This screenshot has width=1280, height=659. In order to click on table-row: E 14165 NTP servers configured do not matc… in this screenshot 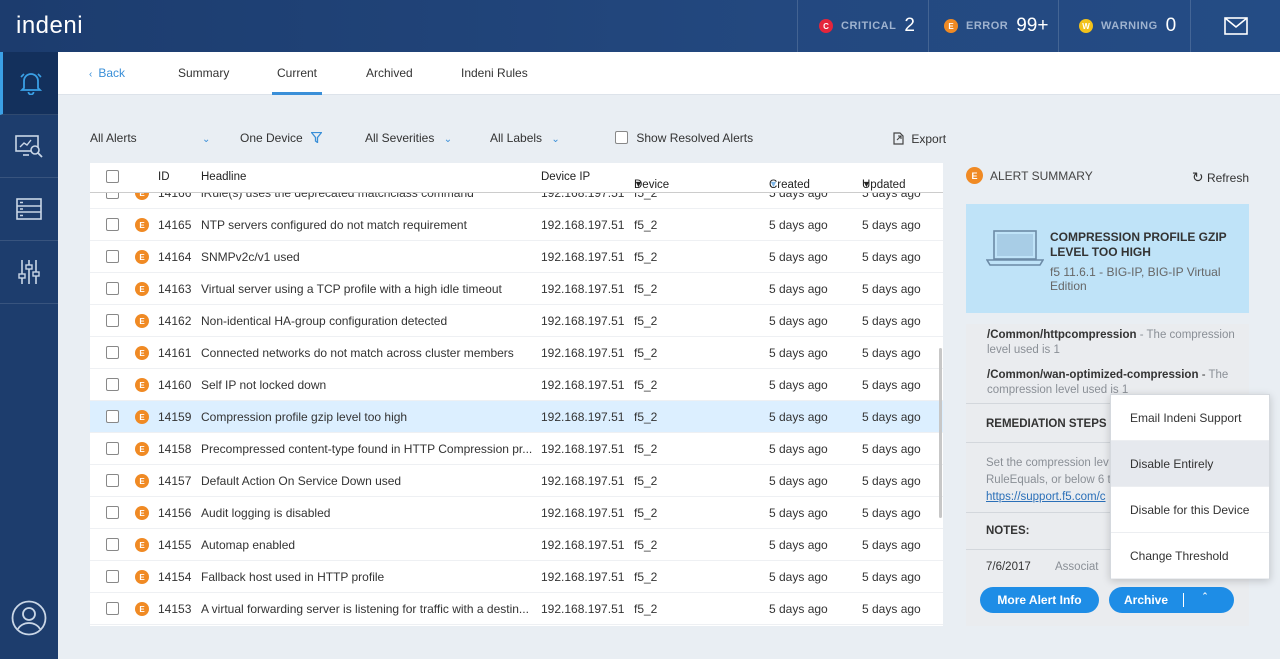, I will do `click(516, 225)`.